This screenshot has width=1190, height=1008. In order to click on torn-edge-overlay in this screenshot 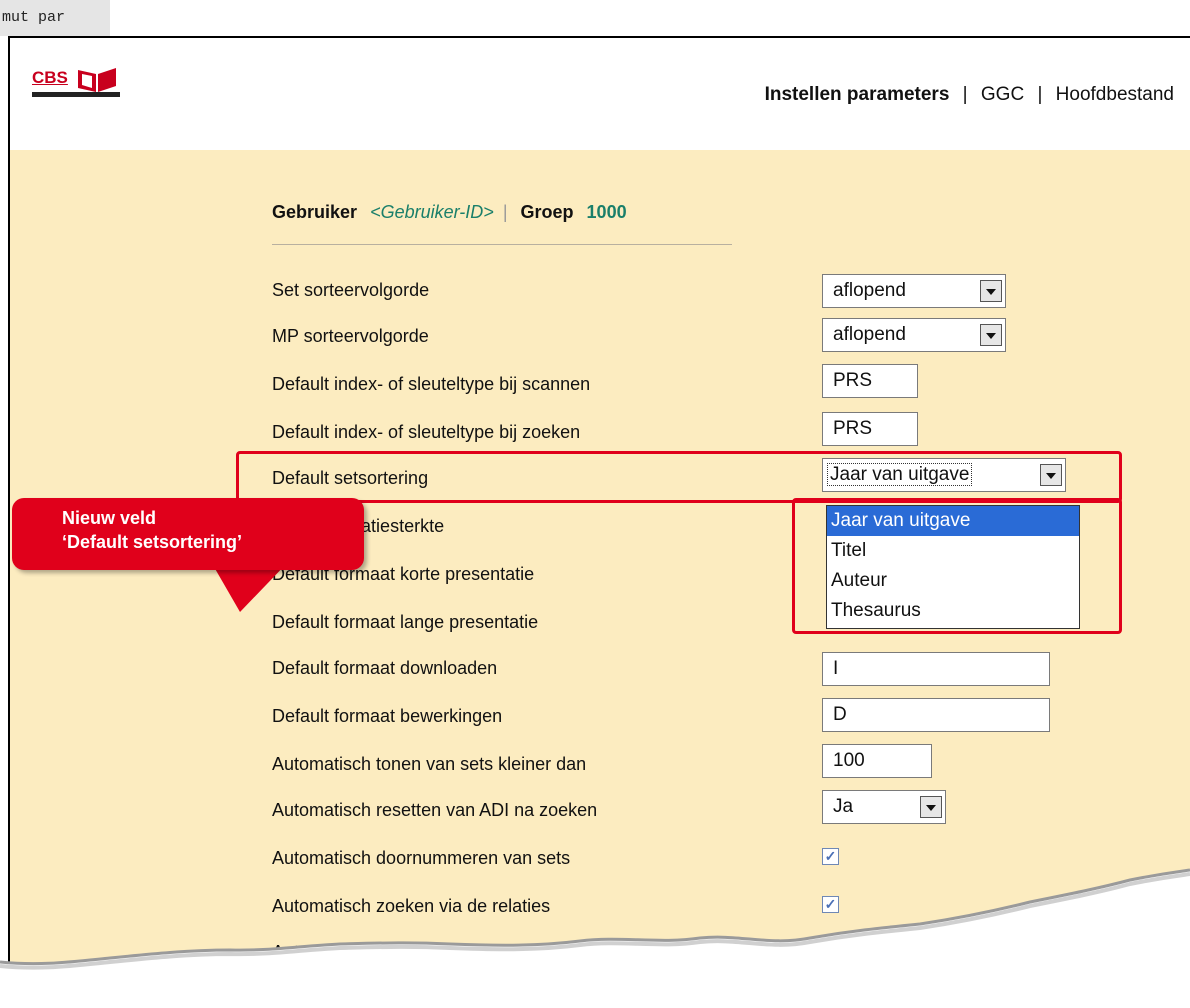, I will do `click(595, 938)`.